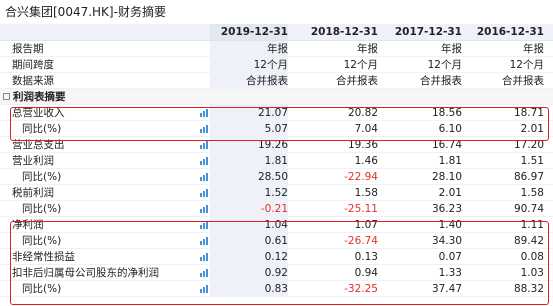  What do you see at coordinates (85, 12) in the screenshot?
I see `page-title: 合兴集团[0047.HK]-财务摘要` at bounding box center [85, 12].